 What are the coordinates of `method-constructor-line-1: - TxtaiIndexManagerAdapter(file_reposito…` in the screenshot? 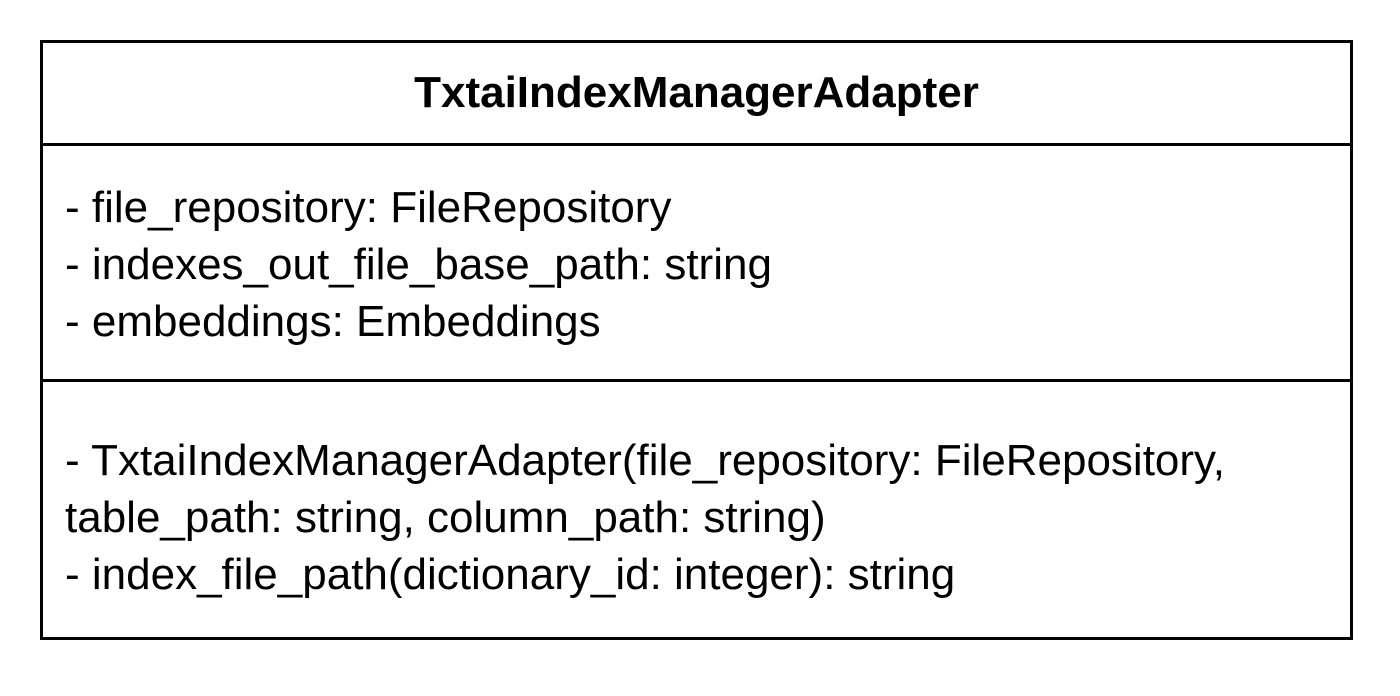 It's located at (645, 460).